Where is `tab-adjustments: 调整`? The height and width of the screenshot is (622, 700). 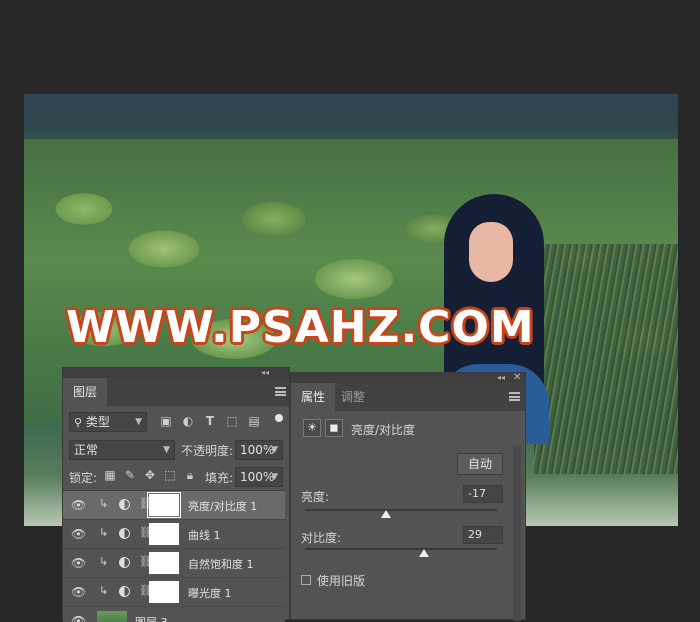
tab-adjustments: 调整 is located at coordinates (353, 397).